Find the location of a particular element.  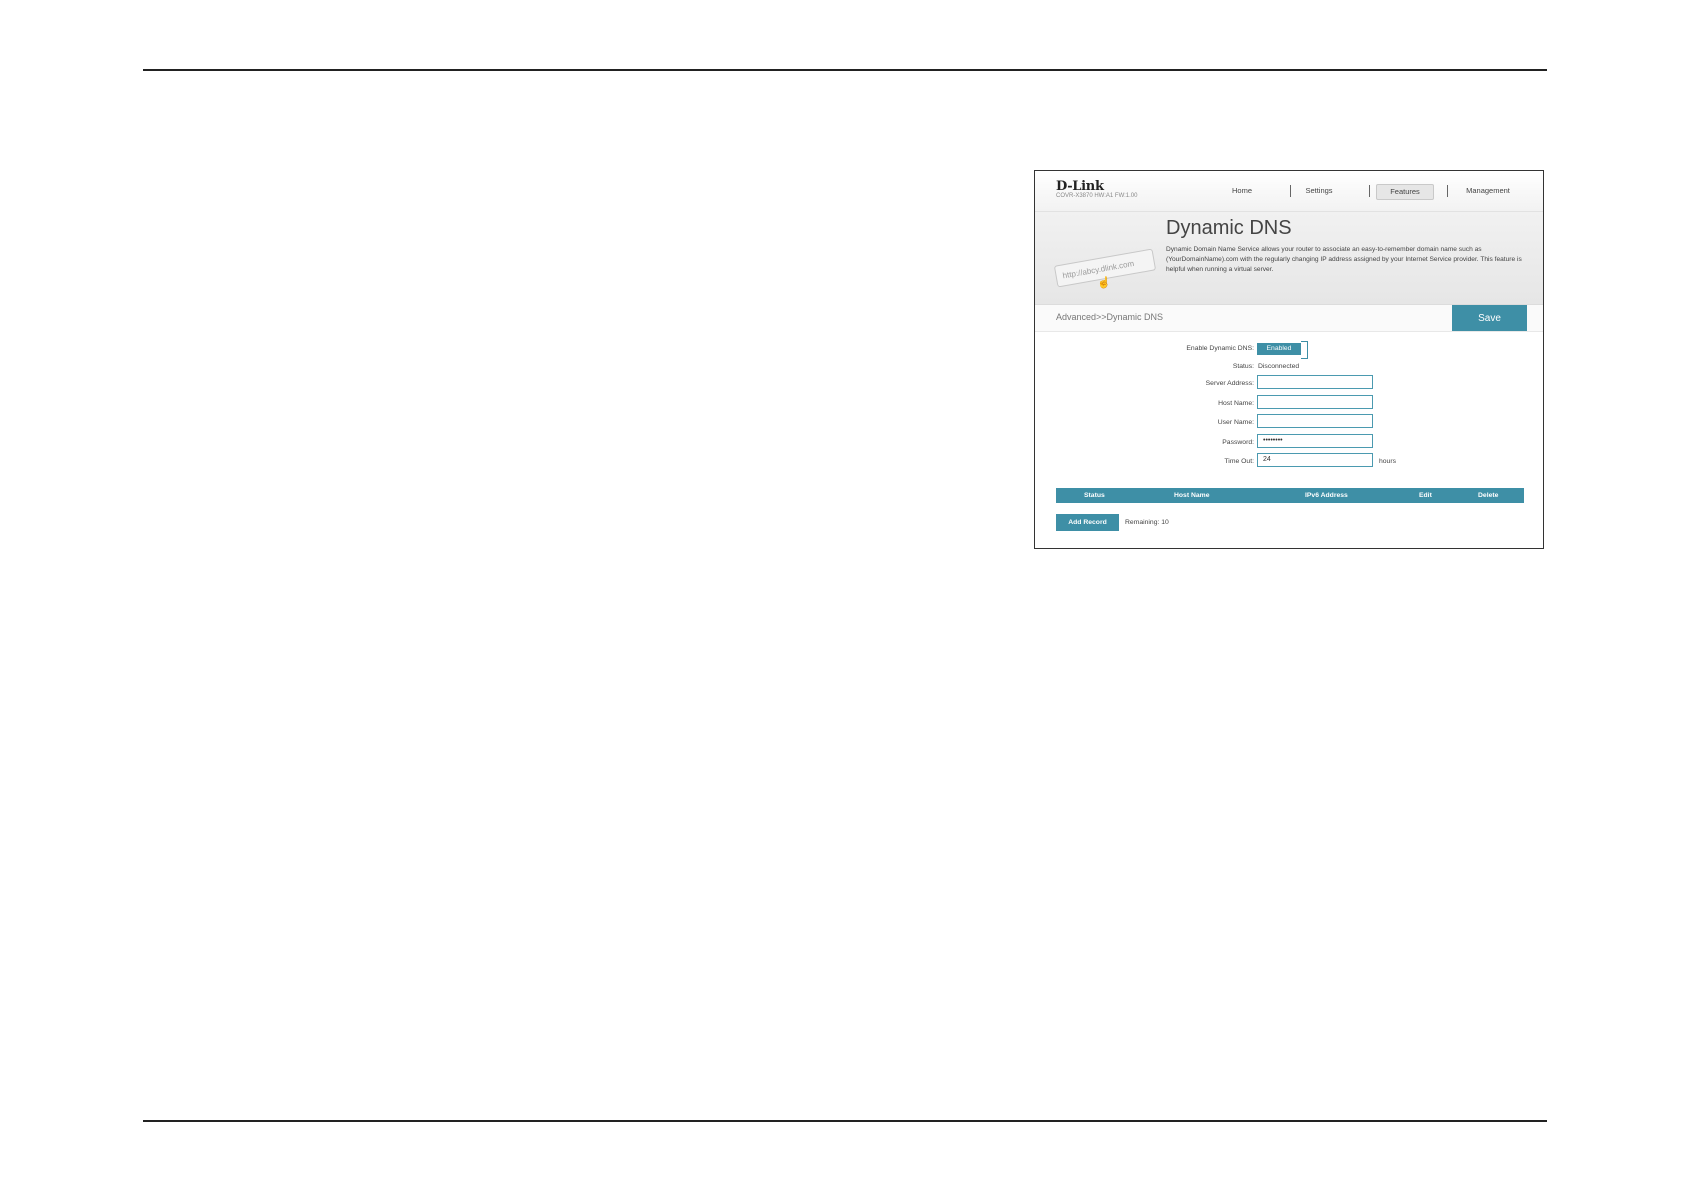

add-record-button: Add Record is located at coordinates (1087, 522).